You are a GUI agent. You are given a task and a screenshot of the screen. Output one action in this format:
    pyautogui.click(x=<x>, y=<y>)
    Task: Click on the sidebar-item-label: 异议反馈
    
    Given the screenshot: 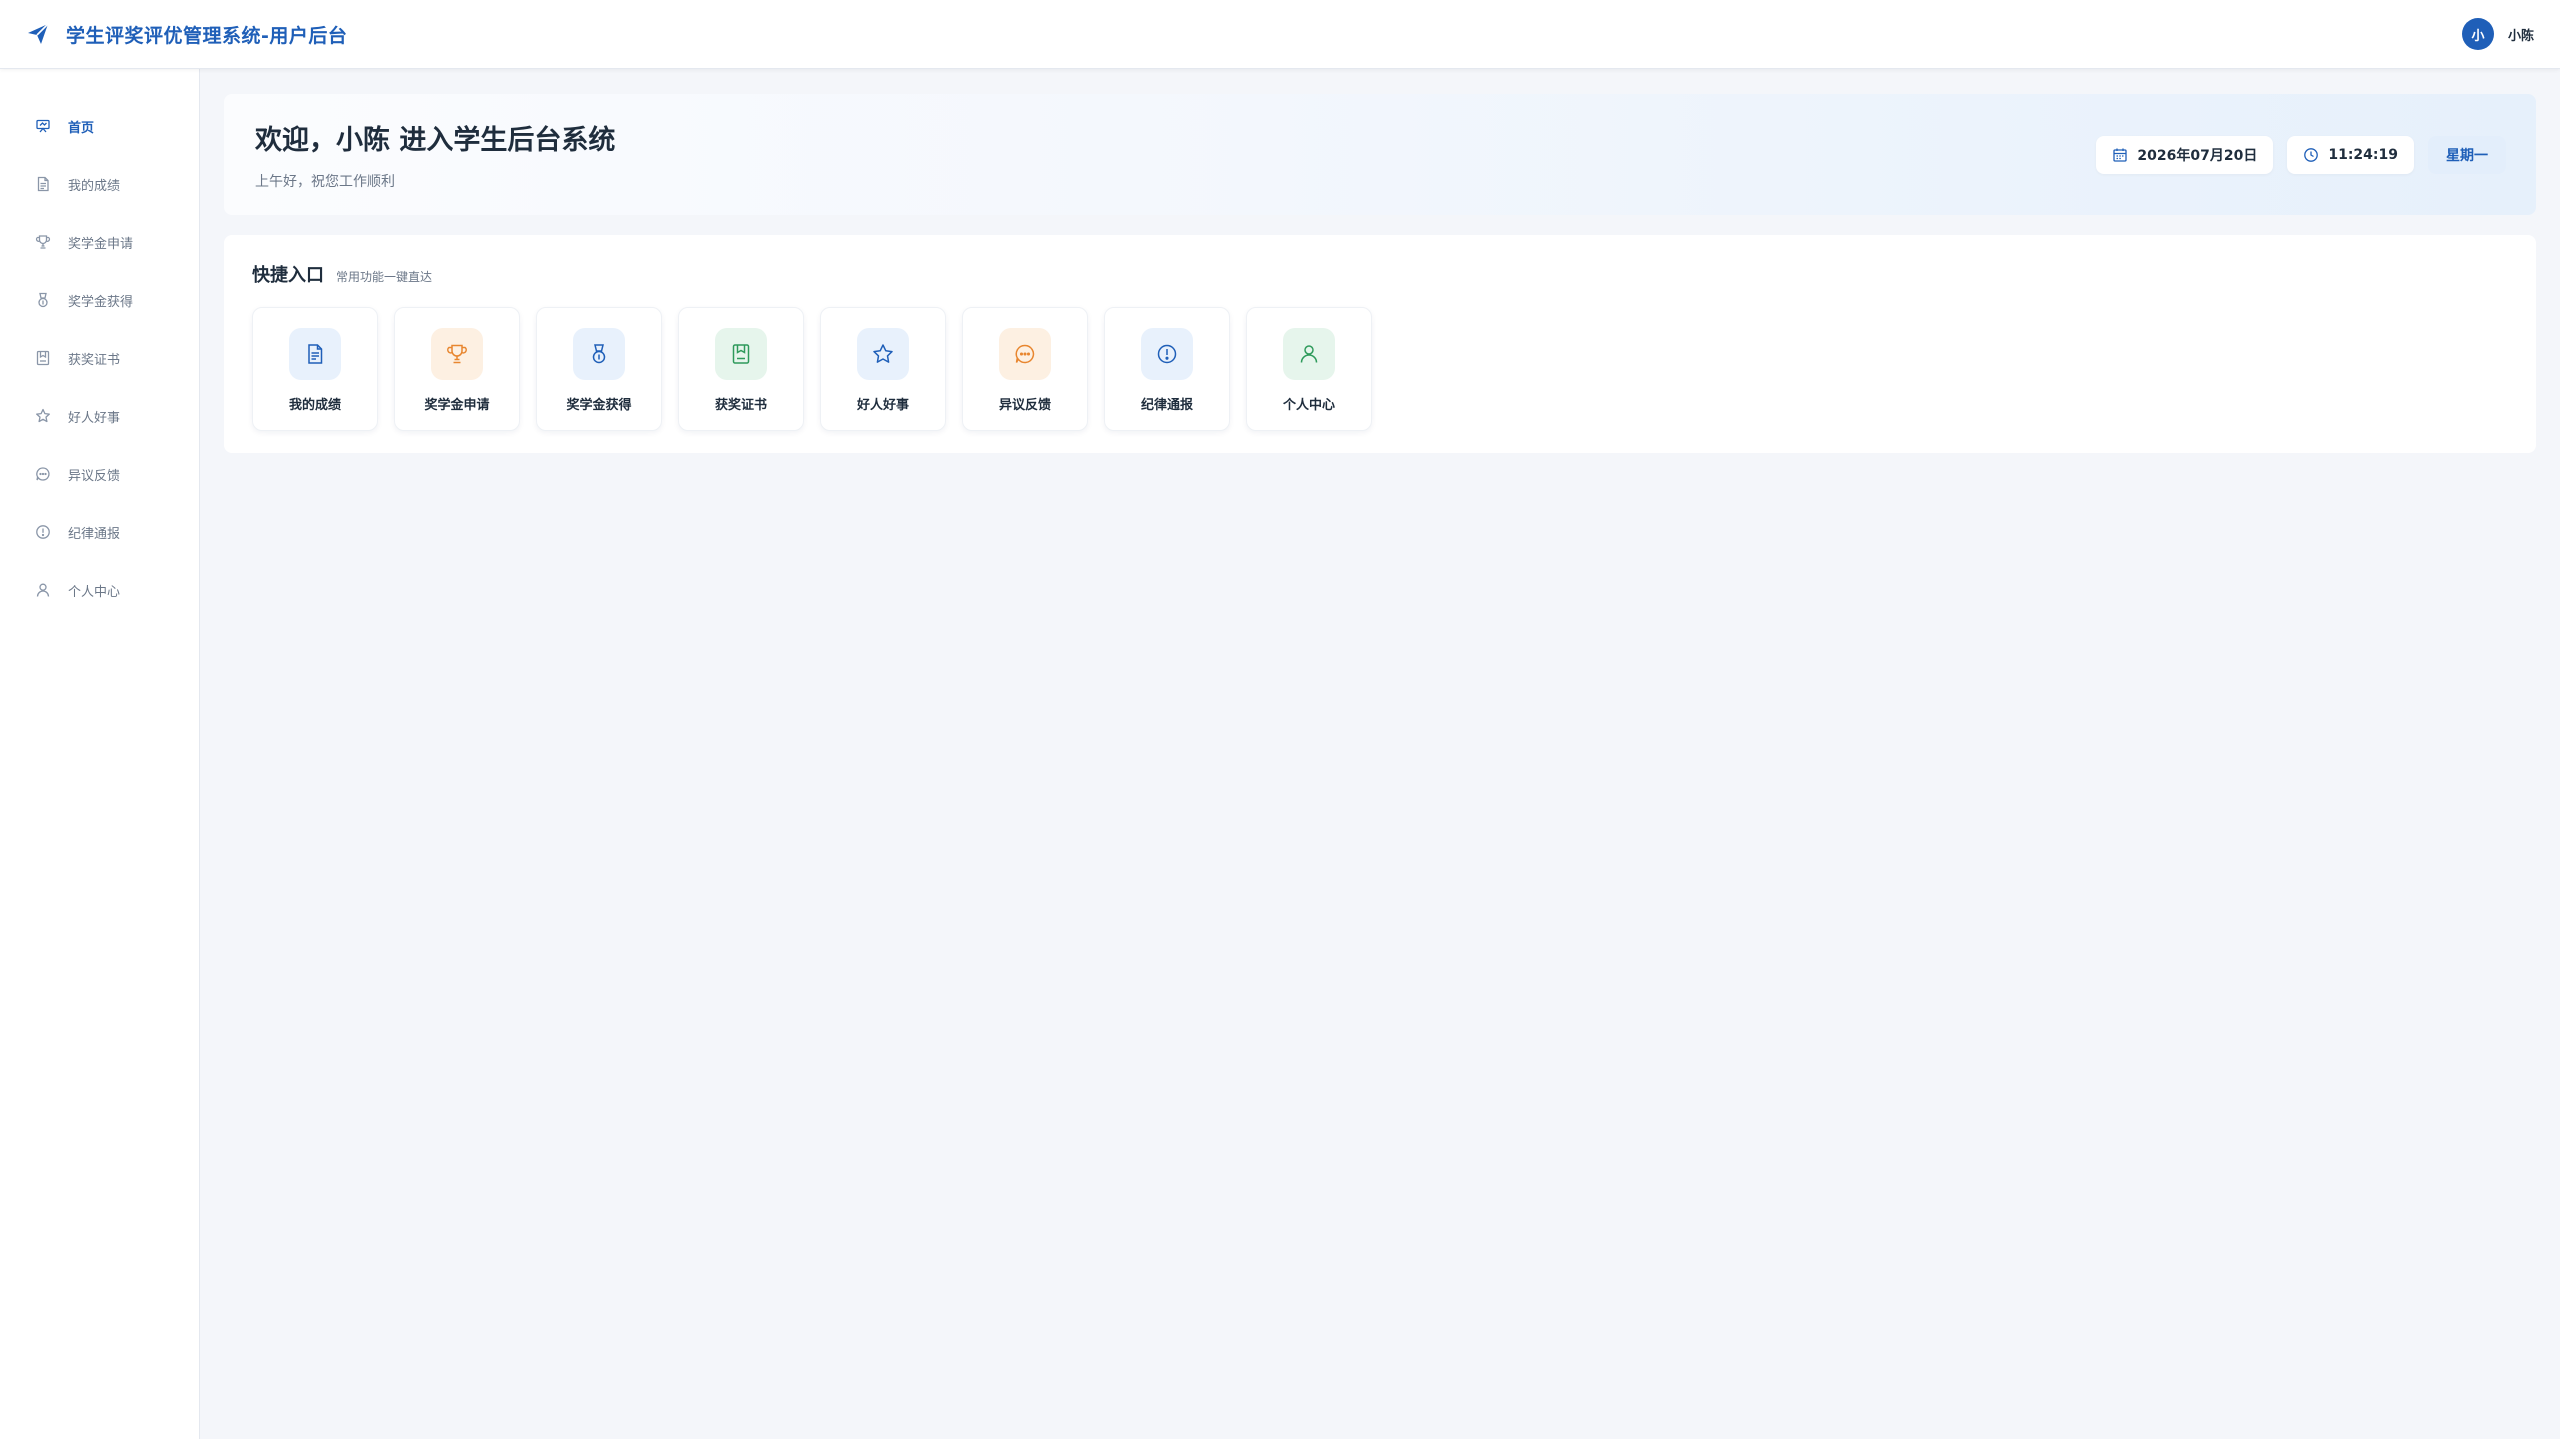 What is the action you would take?
    pyautogui.click(x=94, y=476)
    